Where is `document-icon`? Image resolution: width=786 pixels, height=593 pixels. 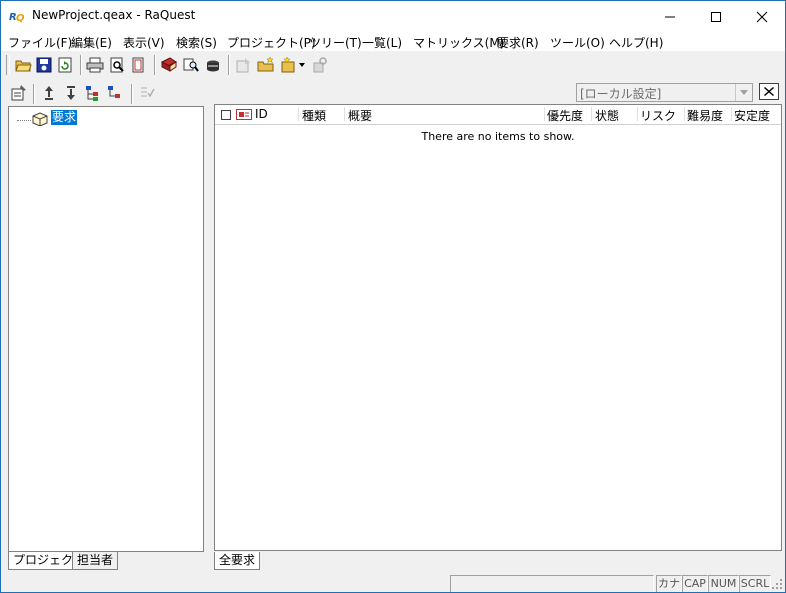
document-icon is located at coordinates (138, 65).